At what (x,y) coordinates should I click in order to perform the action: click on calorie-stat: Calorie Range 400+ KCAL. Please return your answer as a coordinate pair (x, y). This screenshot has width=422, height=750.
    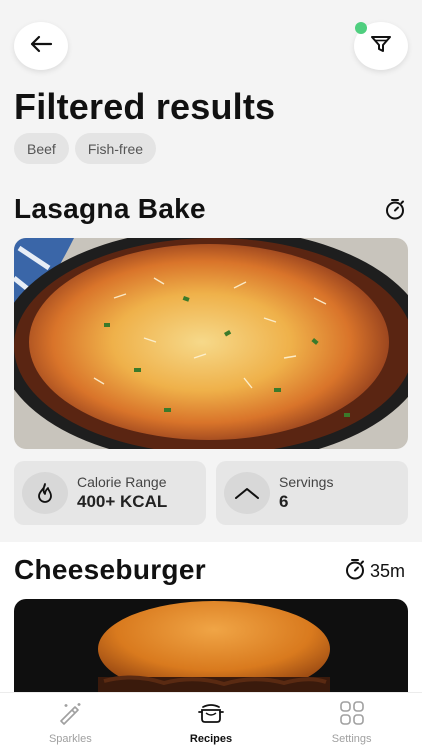
    Looking at the image, I should click on (110, 493).